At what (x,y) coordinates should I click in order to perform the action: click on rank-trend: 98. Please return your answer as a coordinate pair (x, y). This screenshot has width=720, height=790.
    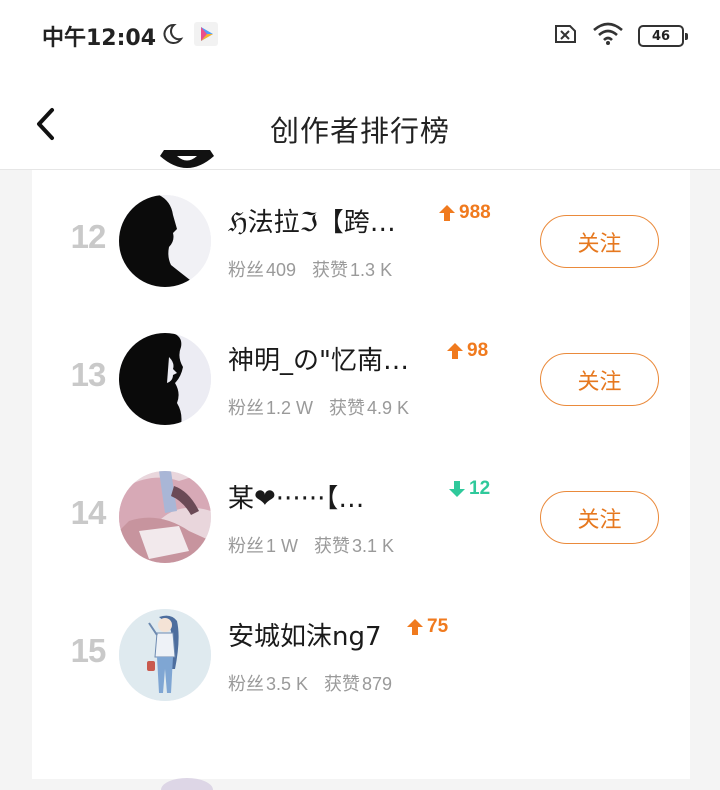
    Looking at the image, I should click on (467, 351).